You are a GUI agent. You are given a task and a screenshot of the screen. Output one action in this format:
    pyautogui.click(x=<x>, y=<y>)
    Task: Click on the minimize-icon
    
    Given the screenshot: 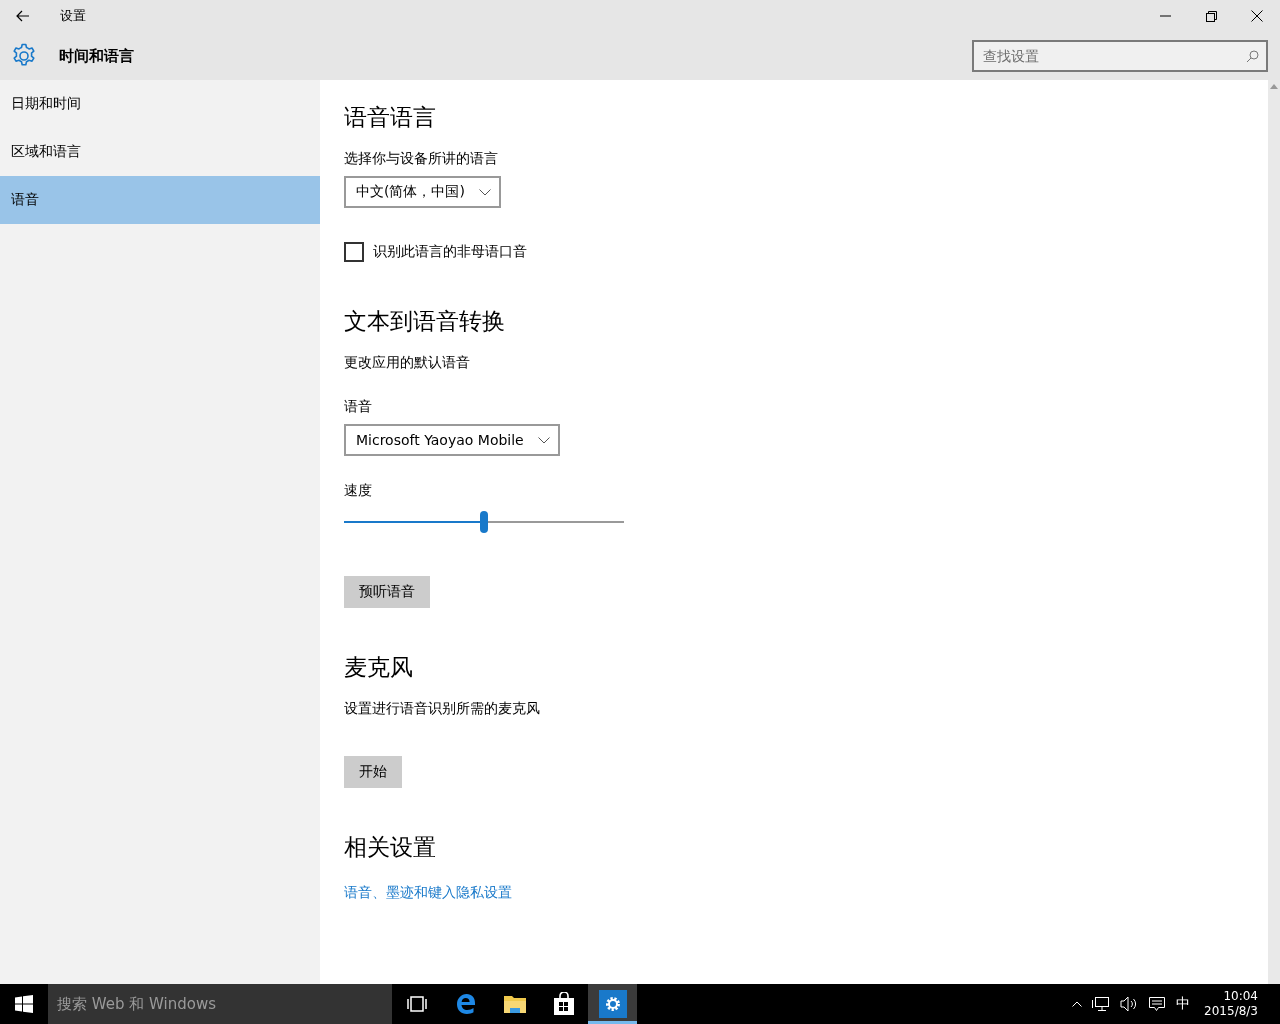 What is the action you would take?
    pyautogui.click(x=1165, y=16)
    